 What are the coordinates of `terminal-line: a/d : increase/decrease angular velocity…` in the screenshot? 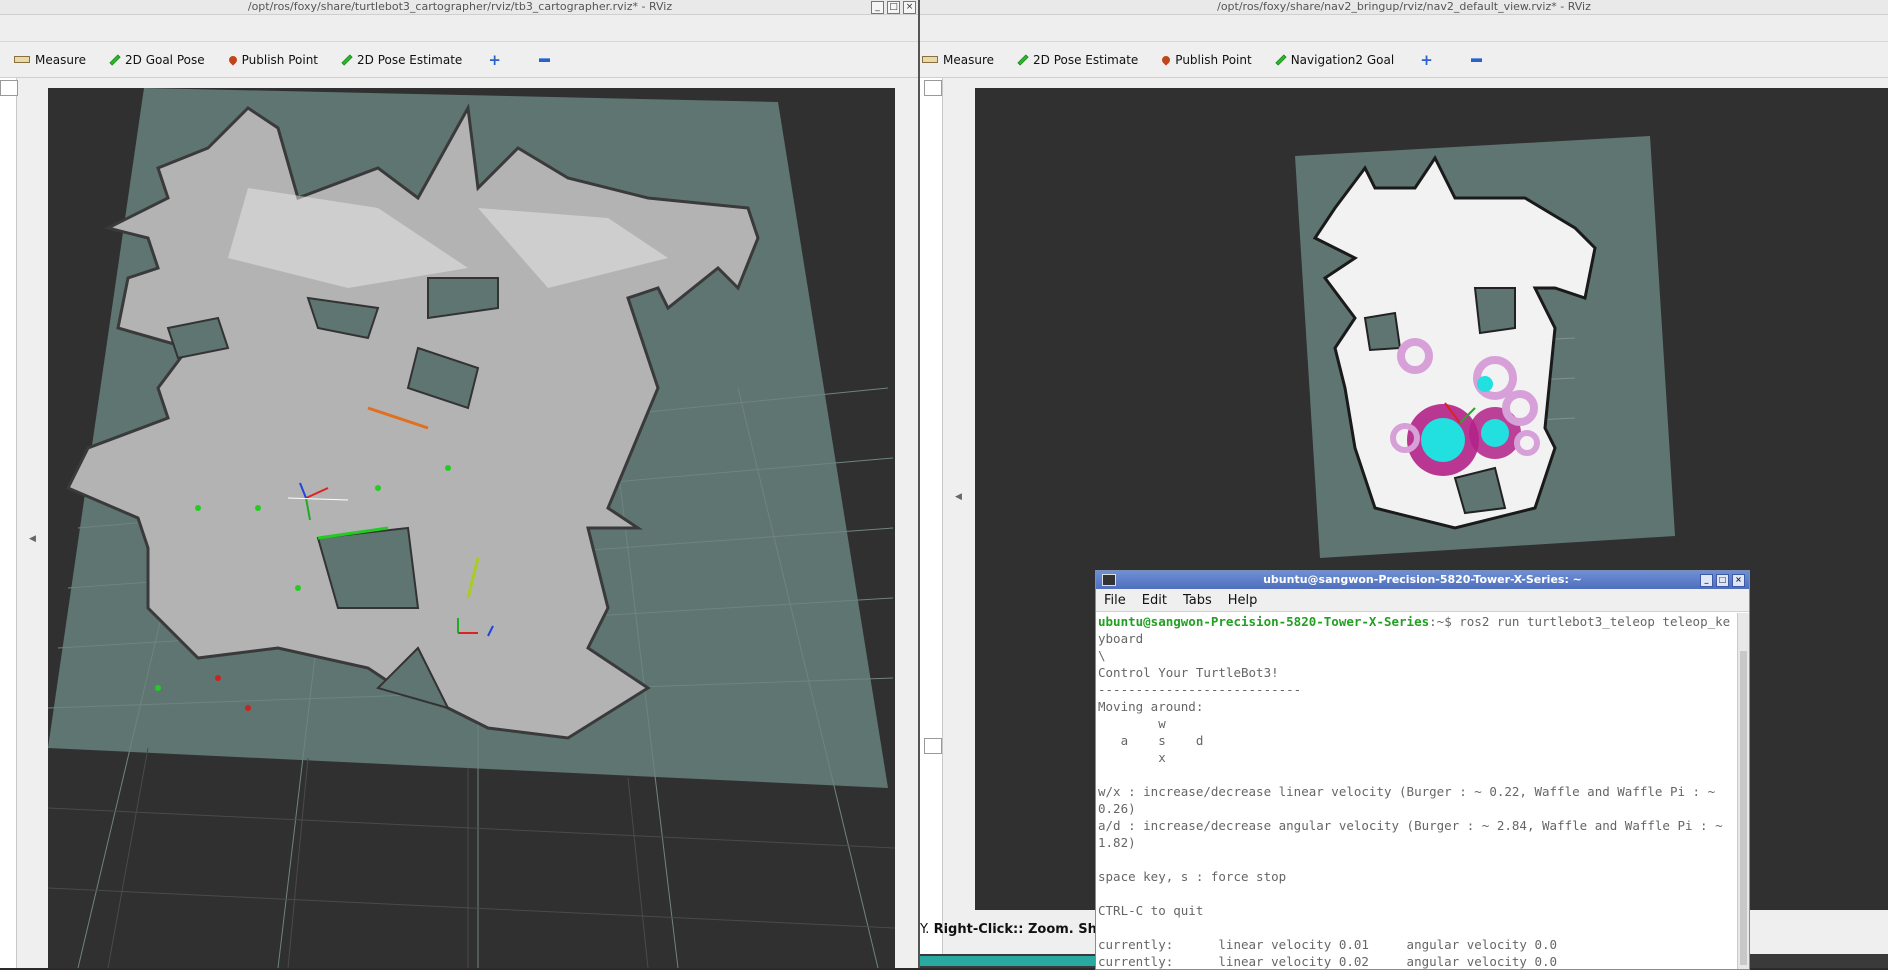 It's located at (1414, 834).